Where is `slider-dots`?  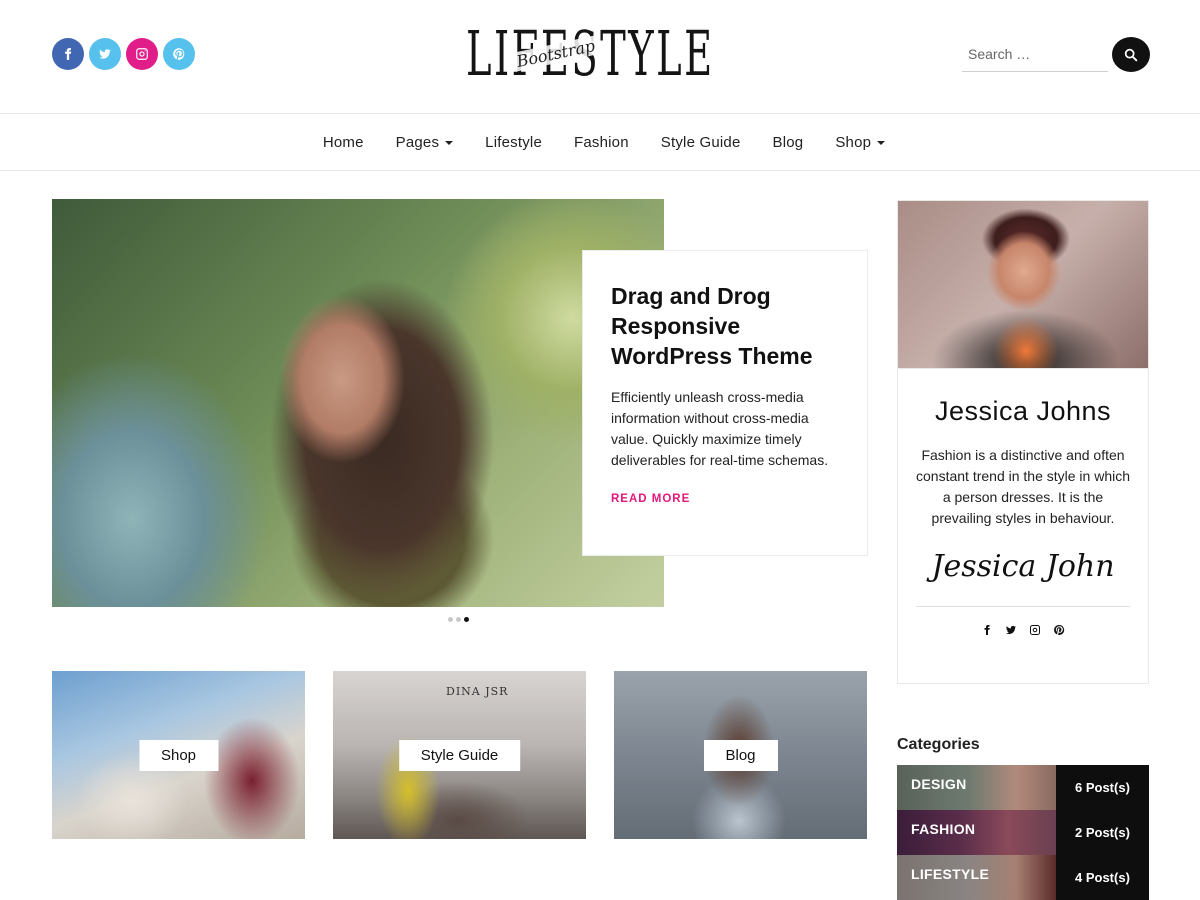 slider-dots is located at coordinates (458, 619).